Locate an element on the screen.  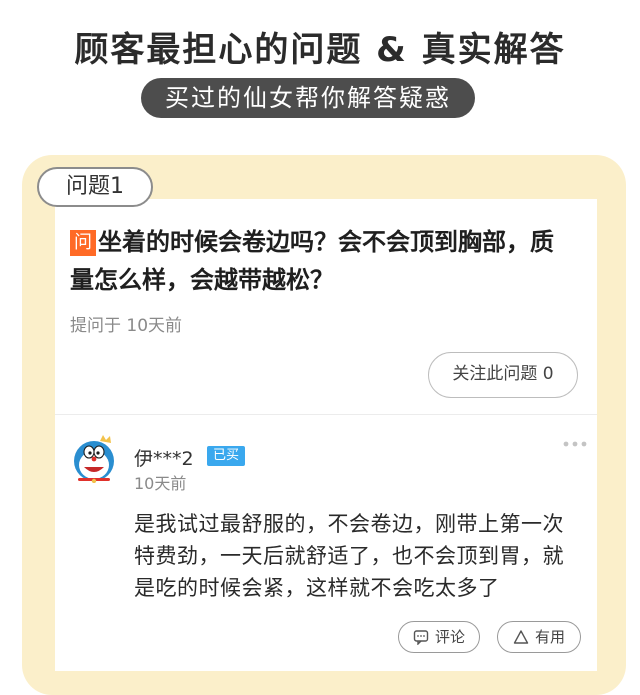
comment-button: 评论 is located at coordinates (439, 637).